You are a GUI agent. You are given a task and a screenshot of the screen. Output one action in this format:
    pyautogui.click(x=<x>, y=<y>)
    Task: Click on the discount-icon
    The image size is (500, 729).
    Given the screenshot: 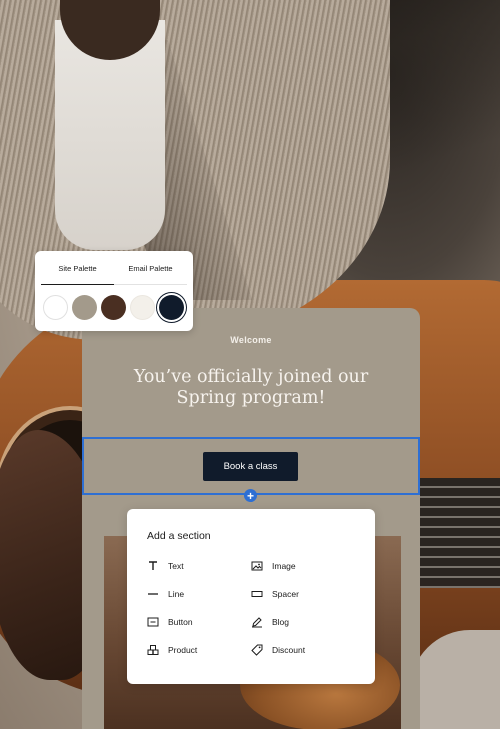 What is the action you would take?
    pyautogui.click(x=257, y=650)
    